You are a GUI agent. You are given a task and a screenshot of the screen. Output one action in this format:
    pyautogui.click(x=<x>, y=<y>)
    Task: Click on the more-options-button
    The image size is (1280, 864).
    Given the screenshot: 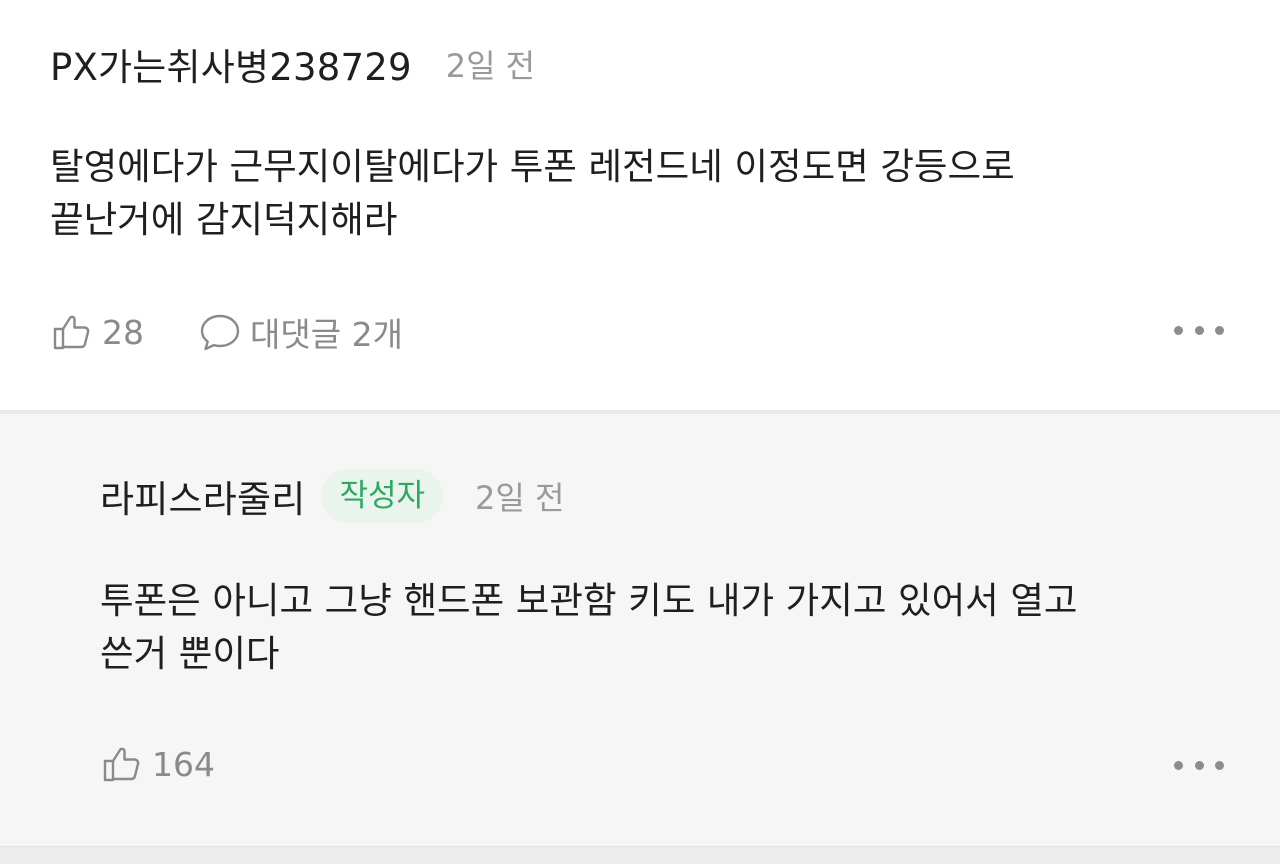 What is the action you would take?
    pyautogui.click(x=1199, y=330)
    